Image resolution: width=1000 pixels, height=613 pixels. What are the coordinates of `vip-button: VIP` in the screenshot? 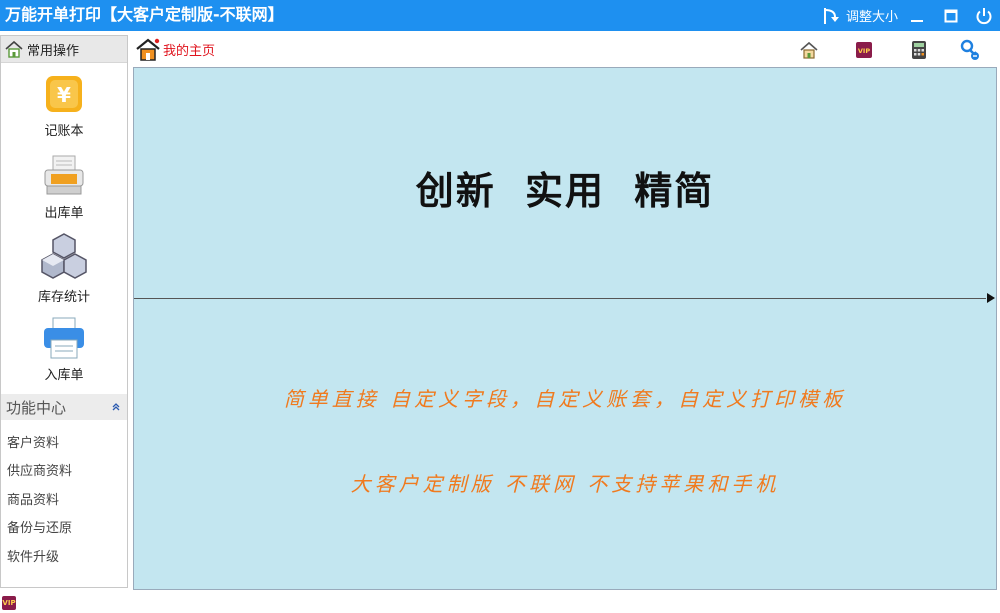 It's located at (864, 50).